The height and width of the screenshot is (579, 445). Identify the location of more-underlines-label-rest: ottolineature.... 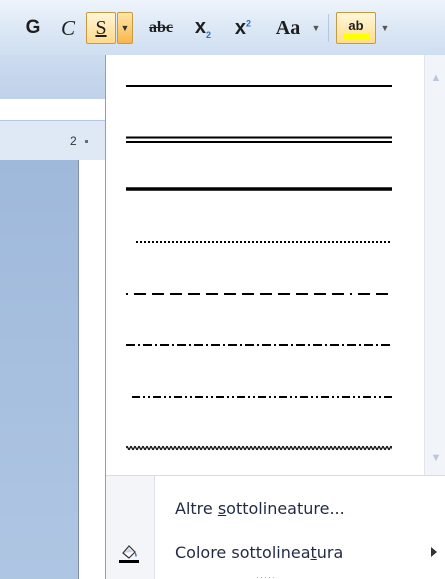
(285, 508).